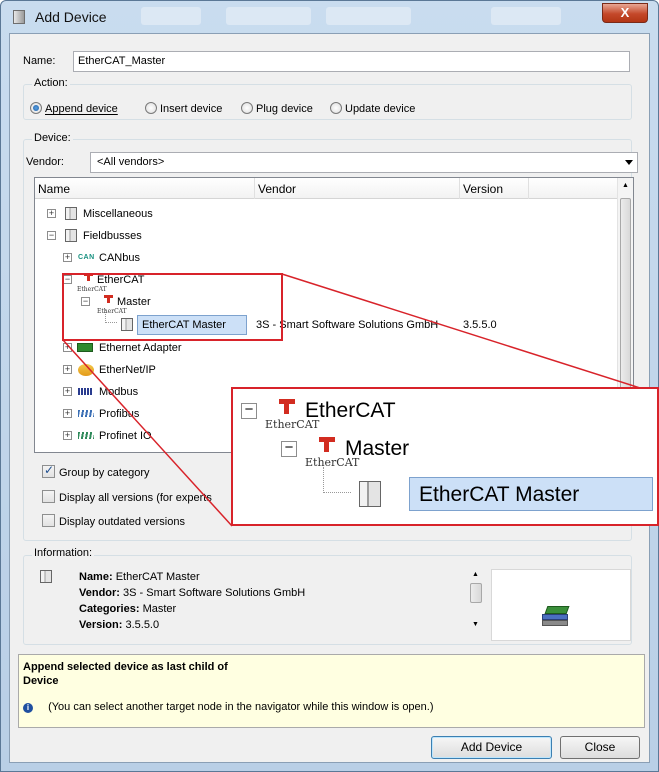  I want to click on tree-connector, so click(337, 480).